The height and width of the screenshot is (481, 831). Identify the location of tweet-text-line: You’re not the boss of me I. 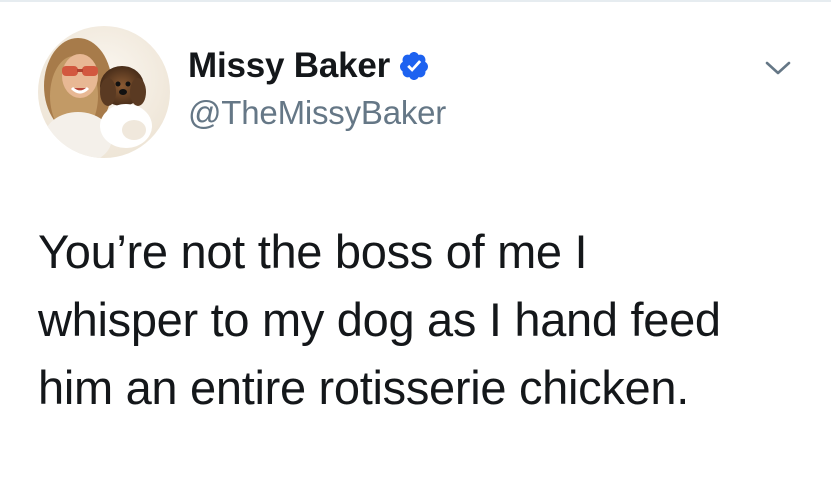
(313, 251).